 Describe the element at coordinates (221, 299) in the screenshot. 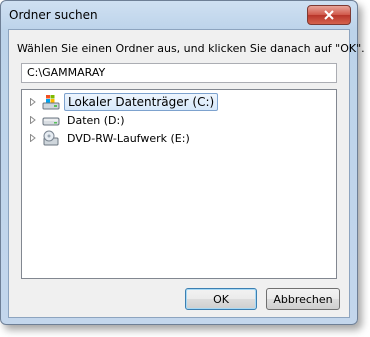

I see `ok-button: OK` at that location.